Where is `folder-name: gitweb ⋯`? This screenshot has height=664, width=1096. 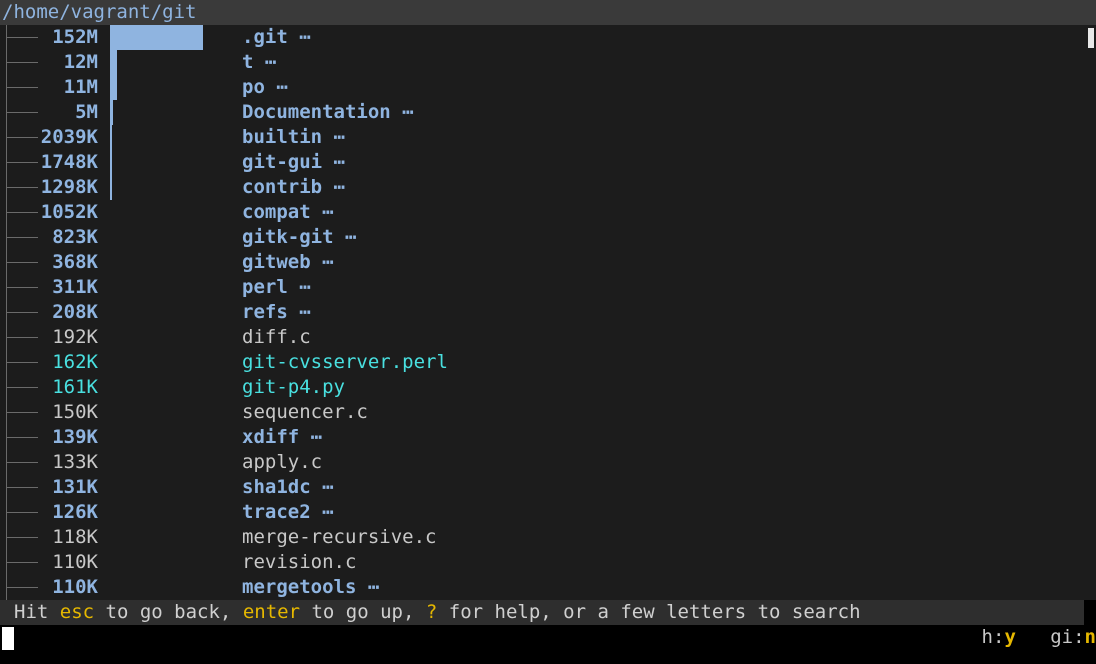 folder-name: gitweb ⋯ is located at coordinates (288, 262).